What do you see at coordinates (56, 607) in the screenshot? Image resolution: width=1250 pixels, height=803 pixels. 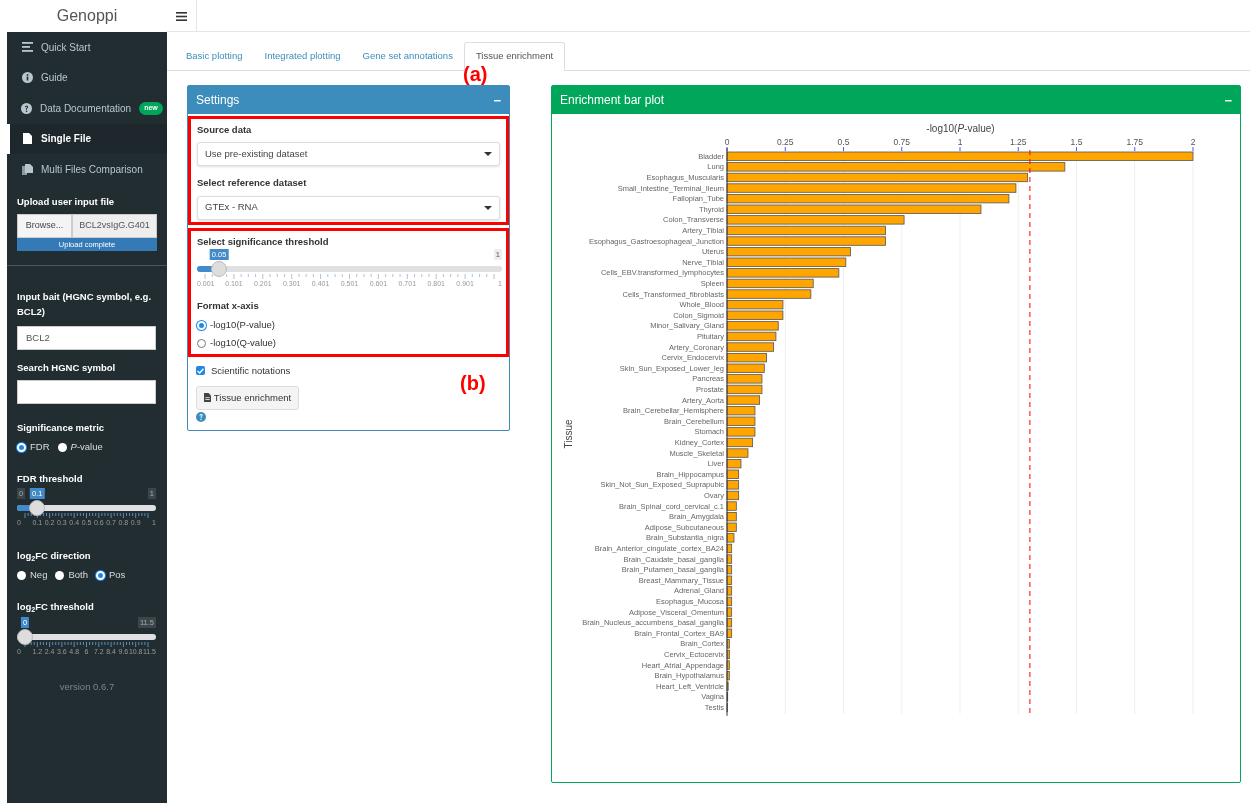 I see `field-label: log$_{2}$FC threshold` at bounding box center [56, 607].